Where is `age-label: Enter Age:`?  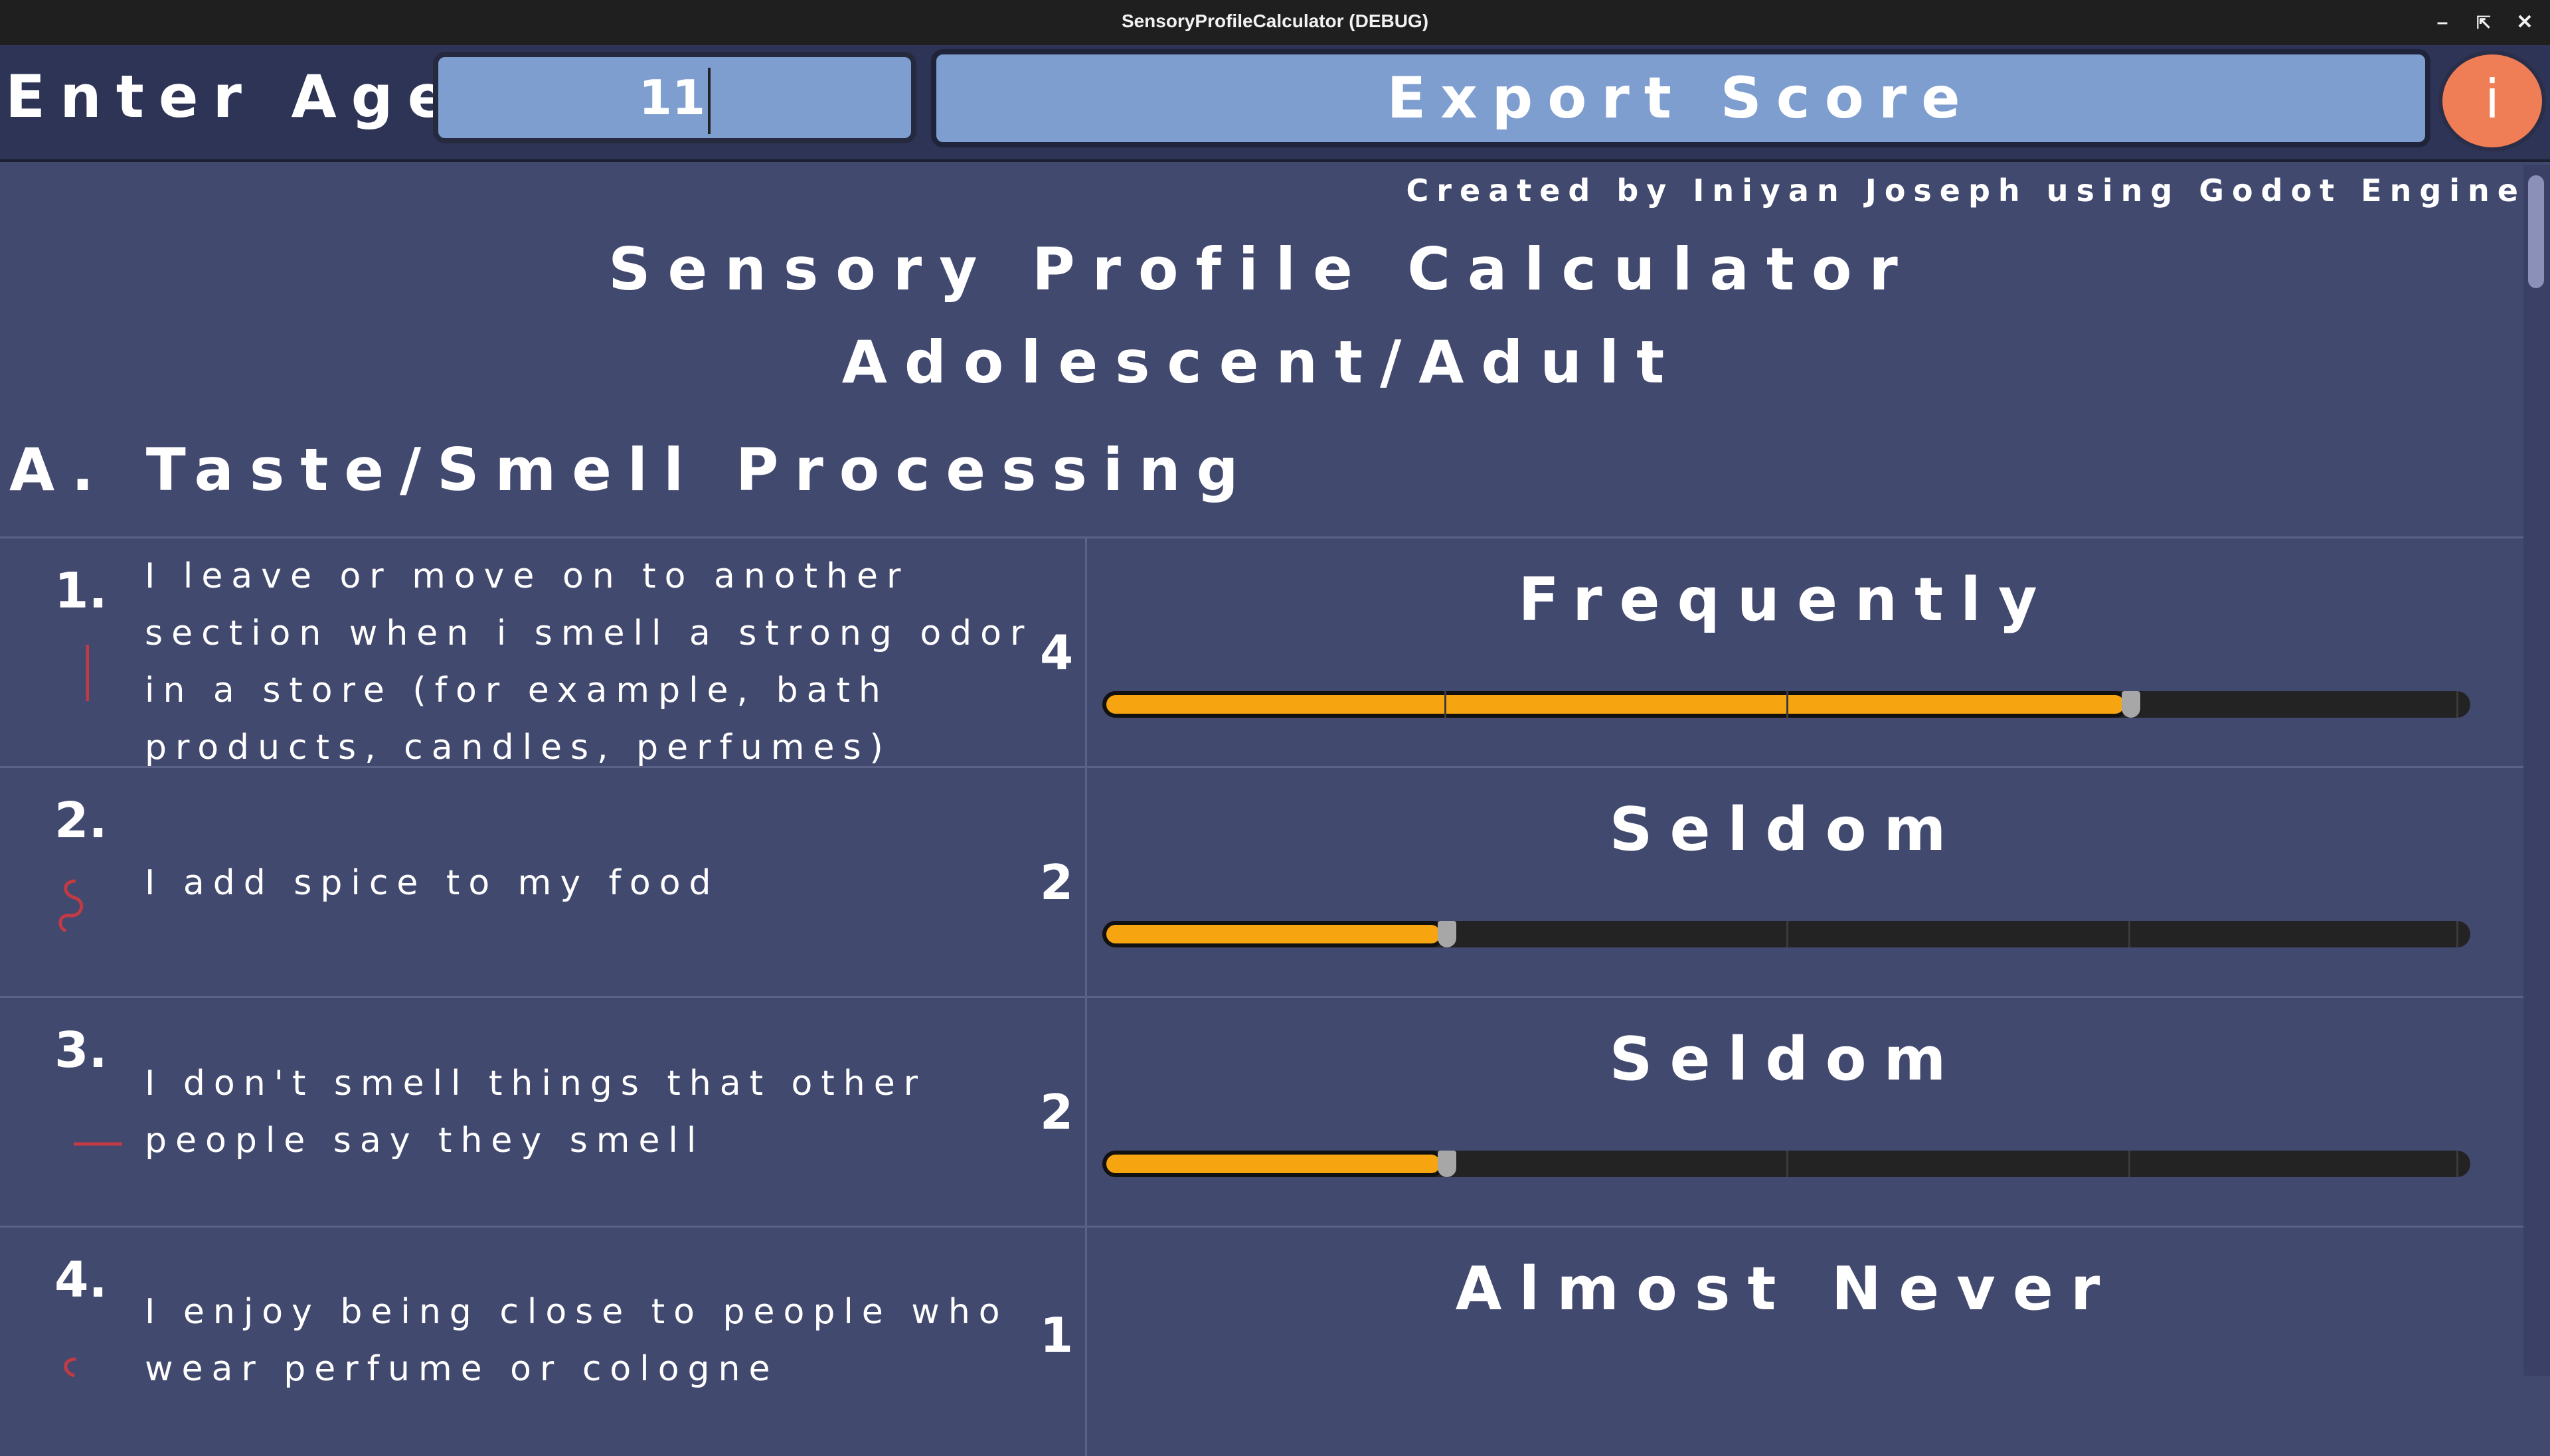
age-label: Enter Age: is located at coordinates (252, 96).